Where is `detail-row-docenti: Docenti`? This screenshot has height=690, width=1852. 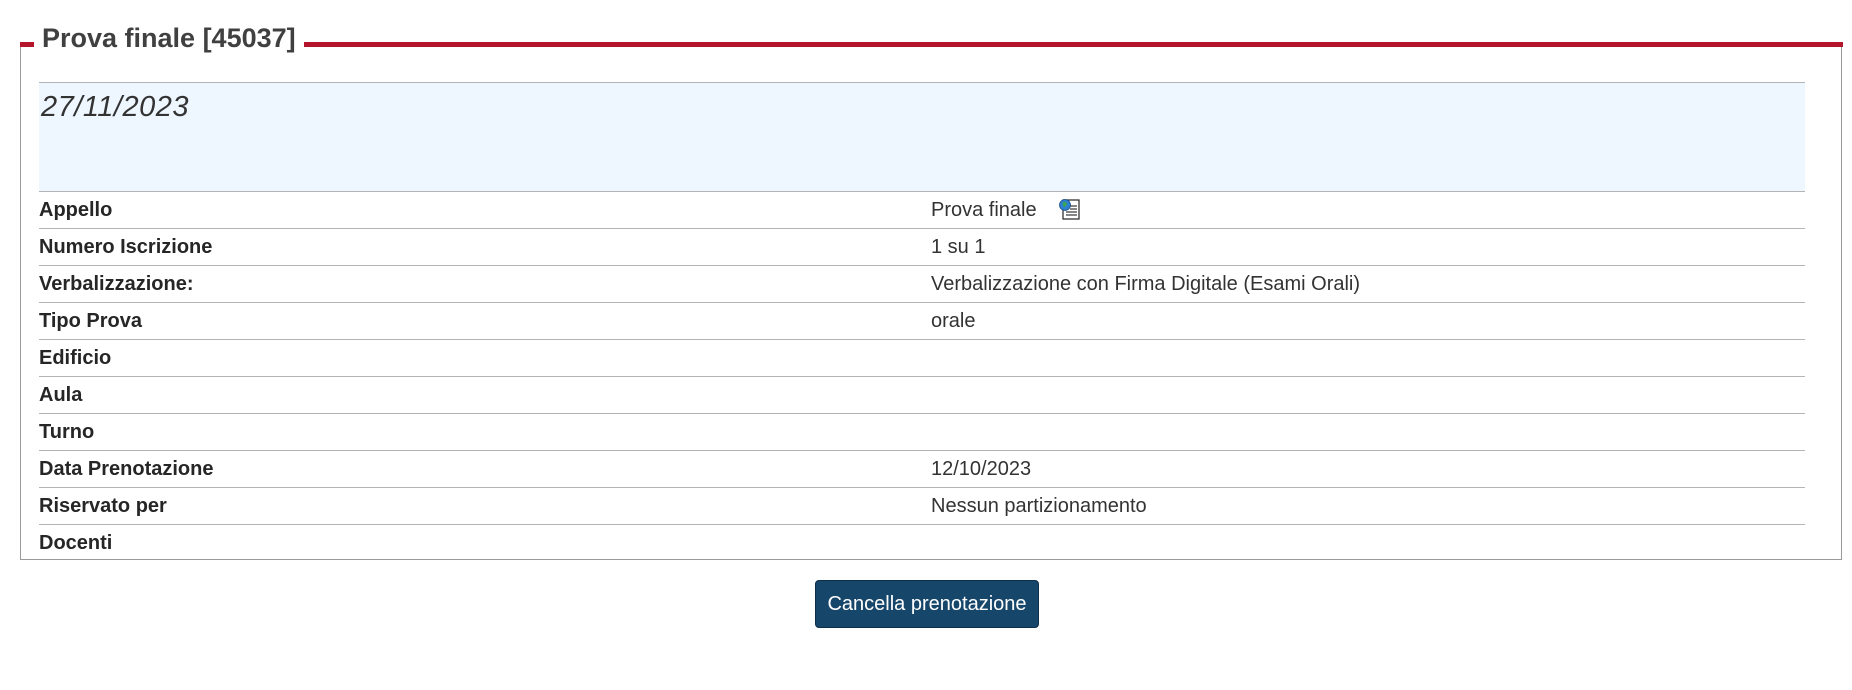 detail-row-docenti: Docenti is located at coordinates (922, 543).